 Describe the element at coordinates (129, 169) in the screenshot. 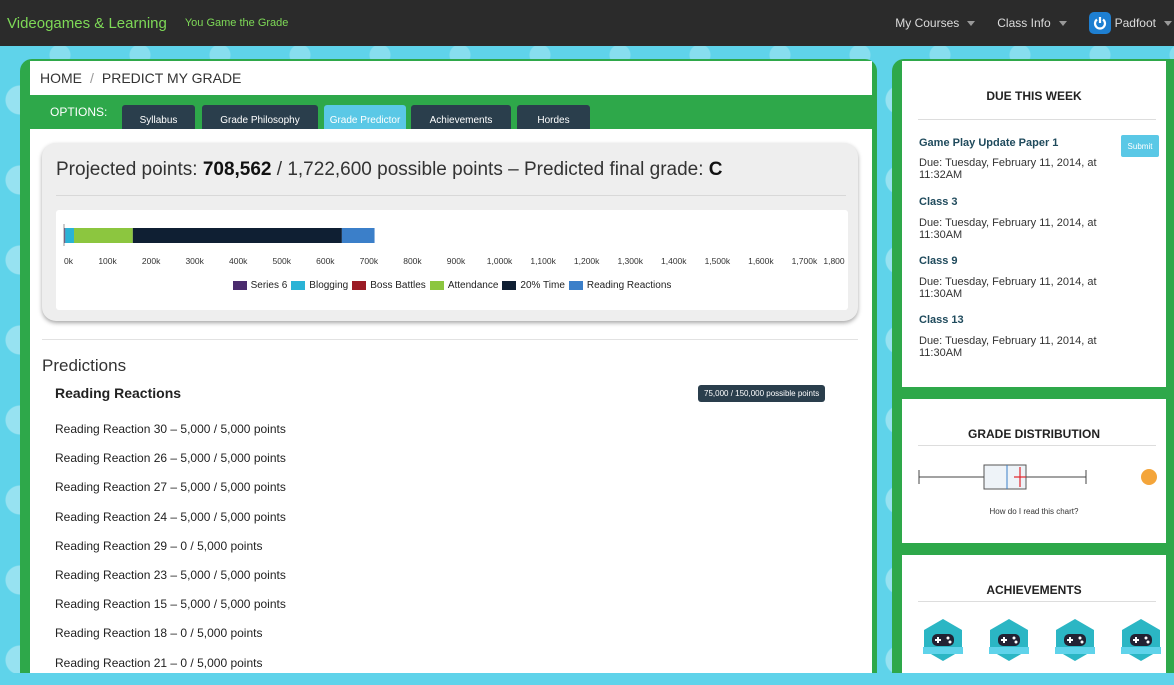

I see `projected-prefix: Projected points:` at that location.